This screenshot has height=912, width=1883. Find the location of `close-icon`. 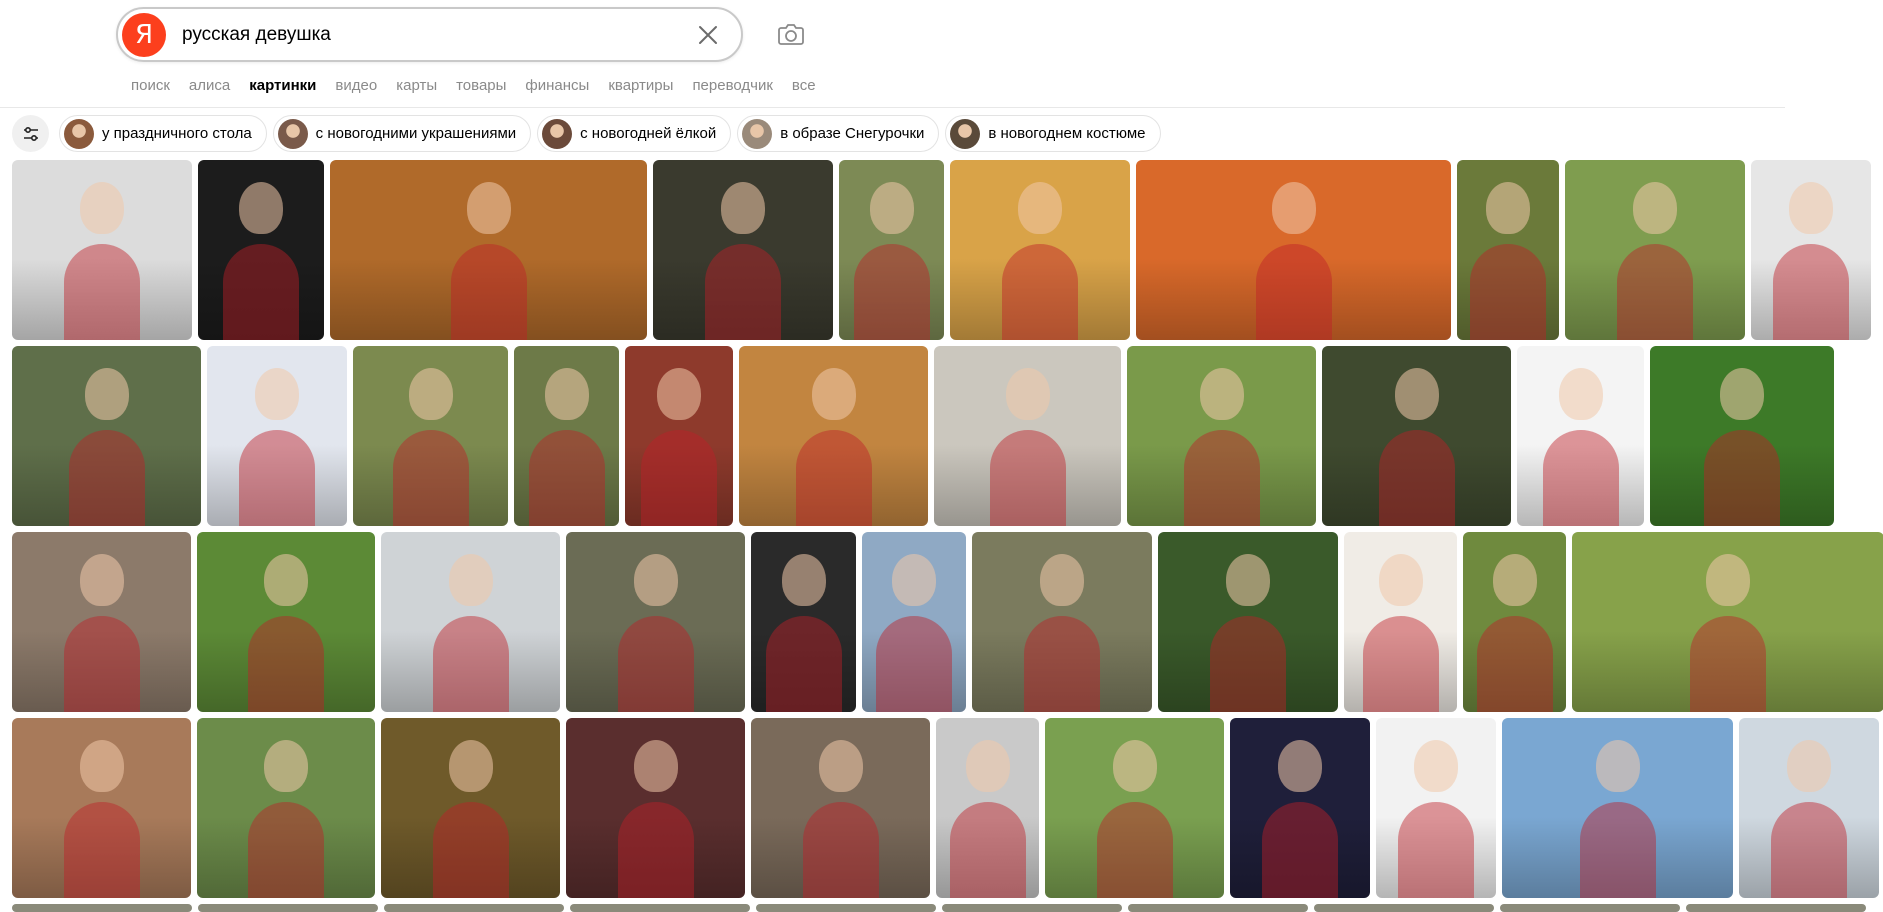

close-icon is located at coordinates (708, 35).